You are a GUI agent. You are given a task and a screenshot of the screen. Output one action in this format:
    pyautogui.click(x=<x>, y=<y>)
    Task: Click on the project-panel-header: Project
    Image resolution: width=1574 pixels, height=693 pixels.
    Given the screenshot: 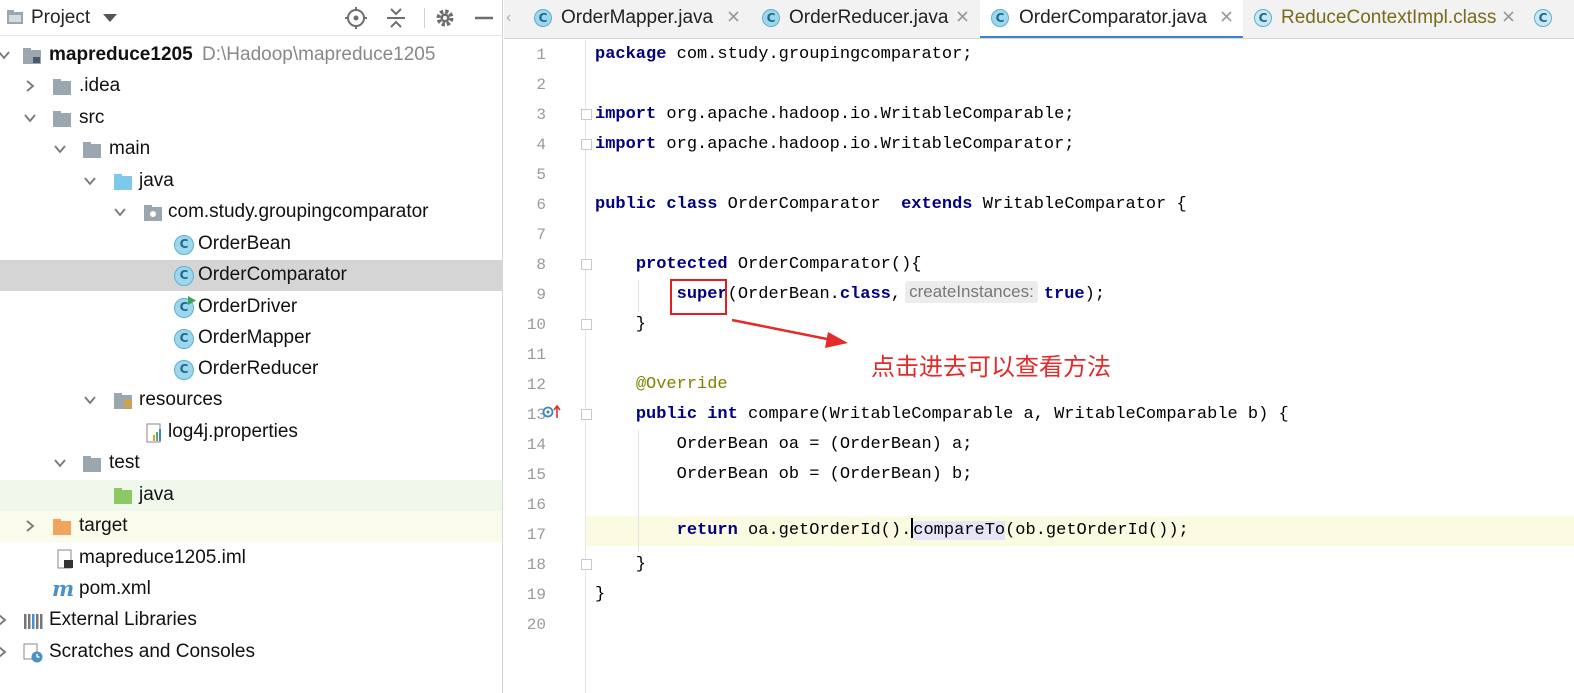 What is the action you would take?
    pyautogui.click(x=251, y=18)
    